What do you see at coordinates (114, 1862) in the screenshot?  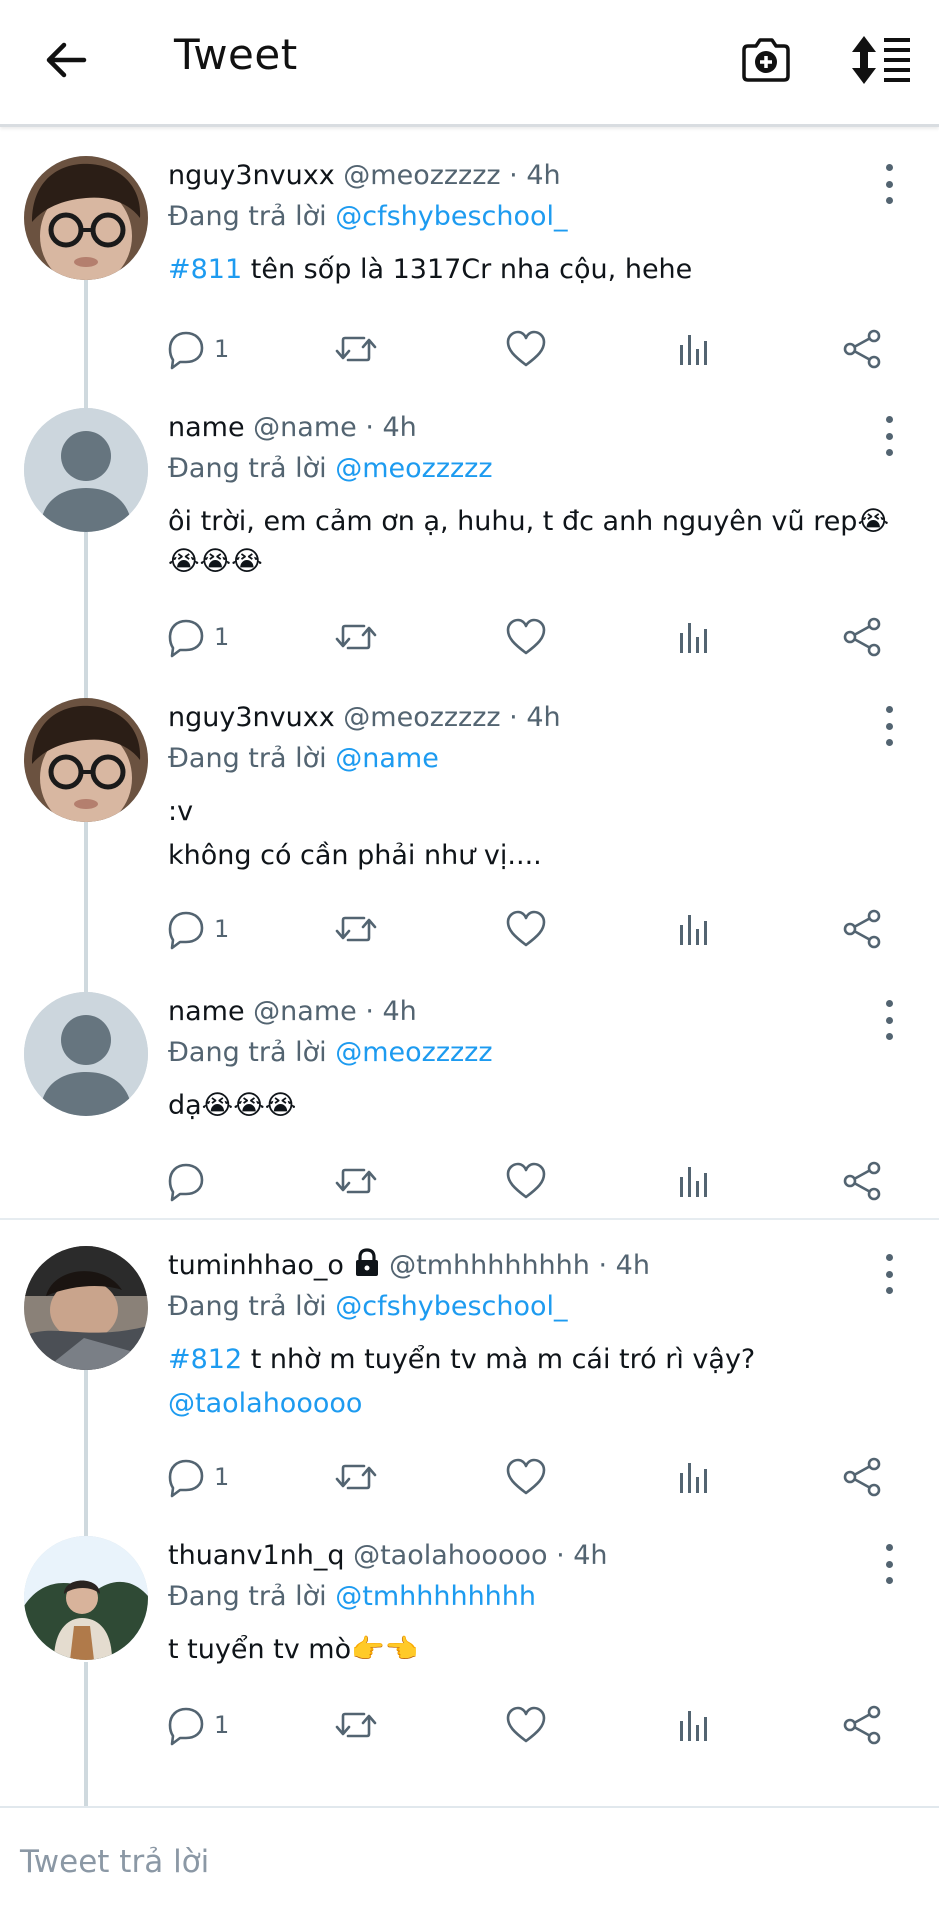 I see `reply-input-placeholder: Tweet trả lời` at bounding box center [114, 1862].